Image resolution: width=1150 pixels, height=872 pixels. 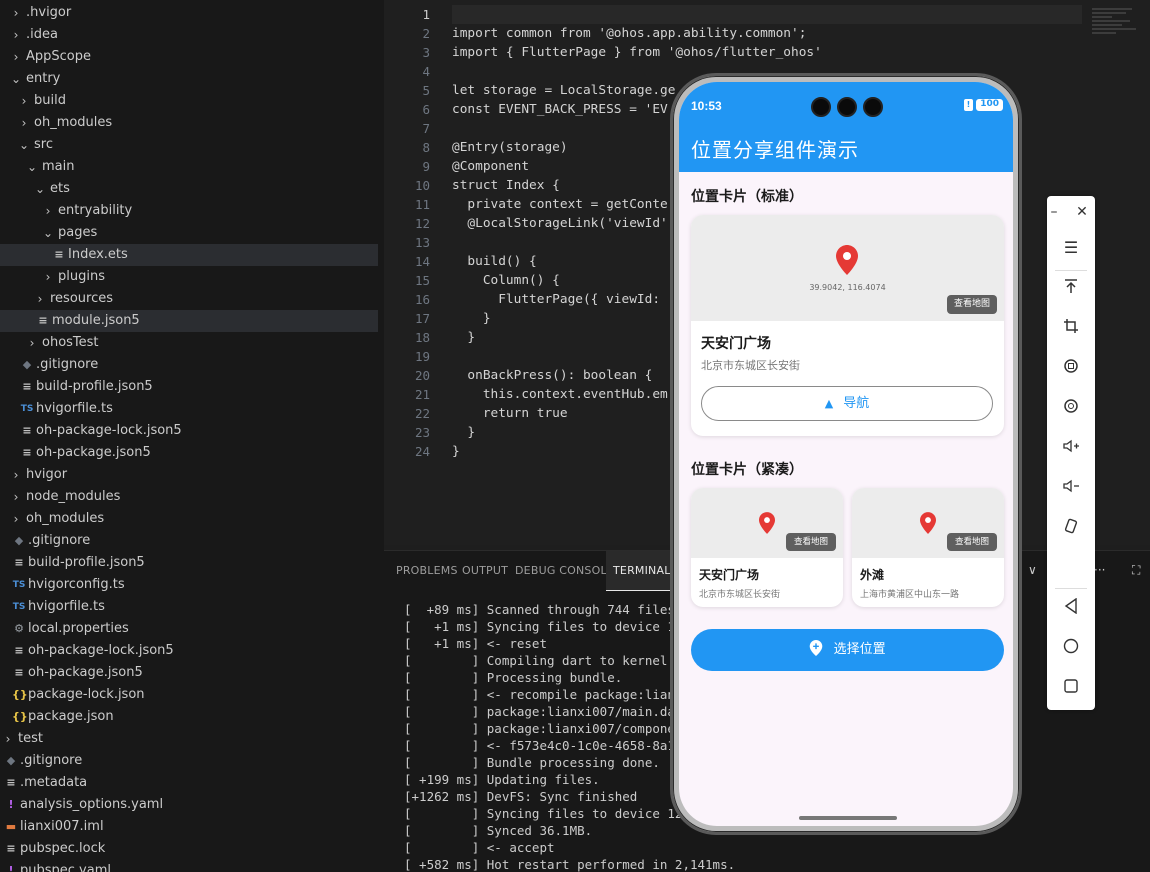 What do you see at coordinates (189, 849) in the screenshot?
I see `tree-item: ≡ pubspec.lock` at bounding box center [189, 849].